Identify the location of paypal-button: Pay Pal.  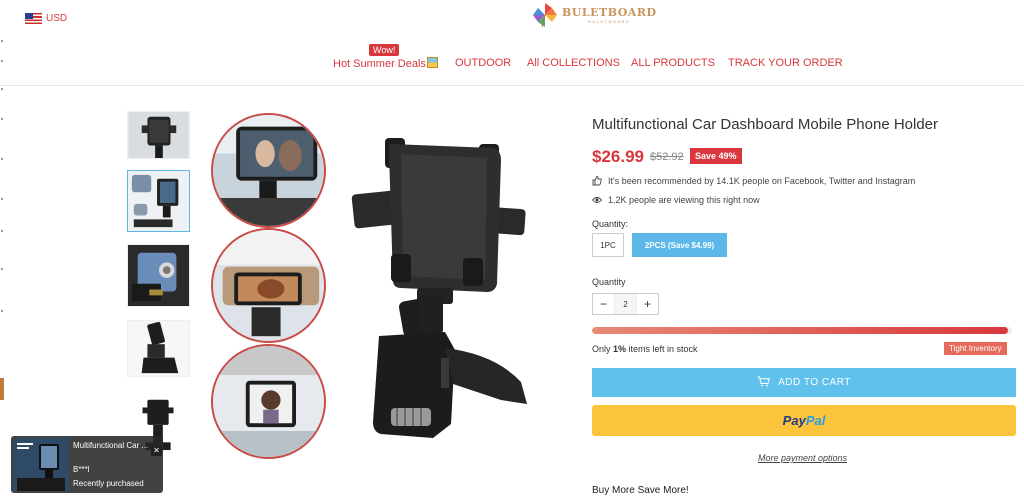
(804, 420).